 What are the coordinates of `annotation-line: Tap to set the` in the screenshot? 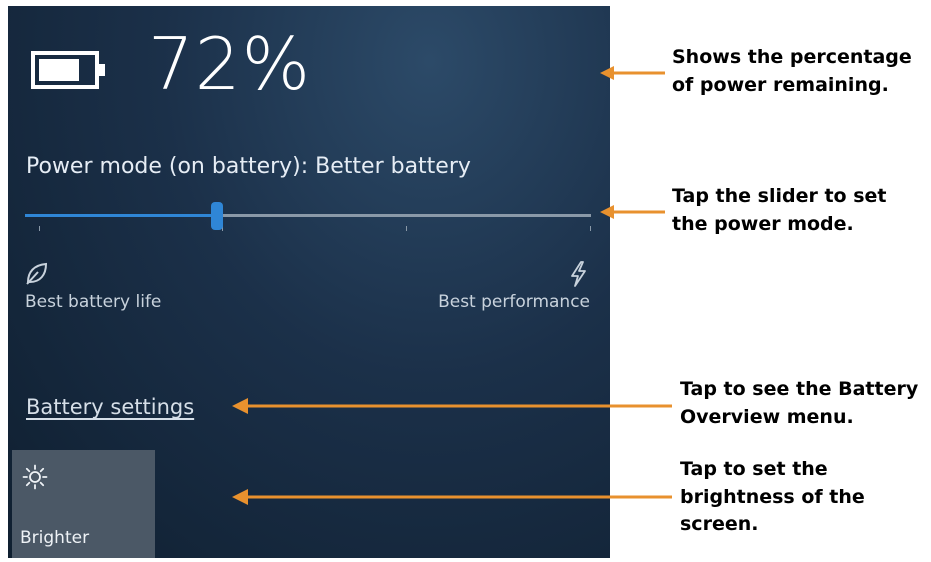 It's located at (754, 469).